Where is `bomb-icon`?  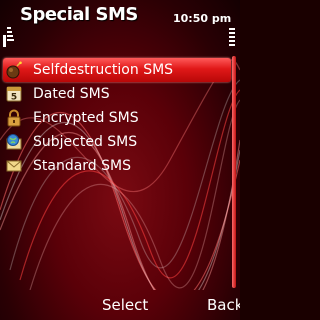 bomb-icon is located at coordinates (14, 70).